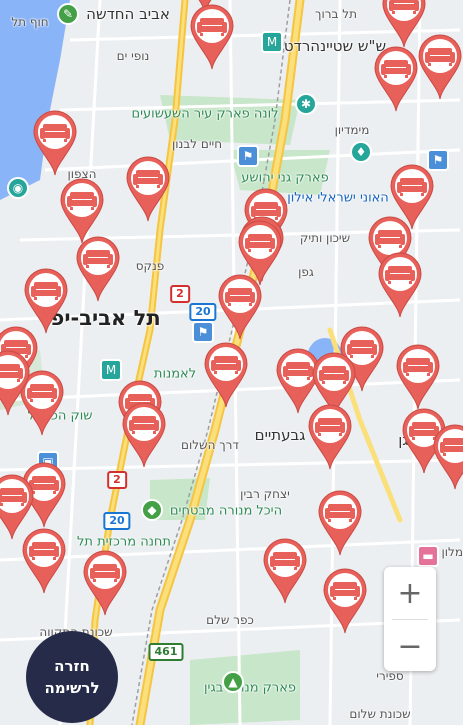 This screenshot has width=463, height=725. Describe the element at coordinates (205, 114) in the screenshot. I see `map-label-luna-park: לונה פארק עיר השעשועים` at that location.